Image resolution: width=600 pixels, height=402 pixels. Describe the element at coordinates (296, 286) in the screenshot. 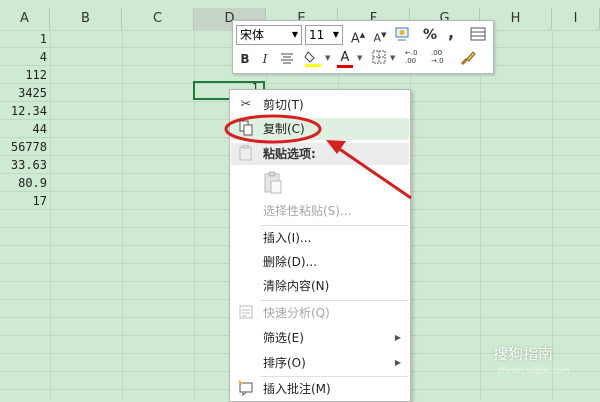

I see `menu-item-clear-contents-label: 清除内容(N)` at that location.